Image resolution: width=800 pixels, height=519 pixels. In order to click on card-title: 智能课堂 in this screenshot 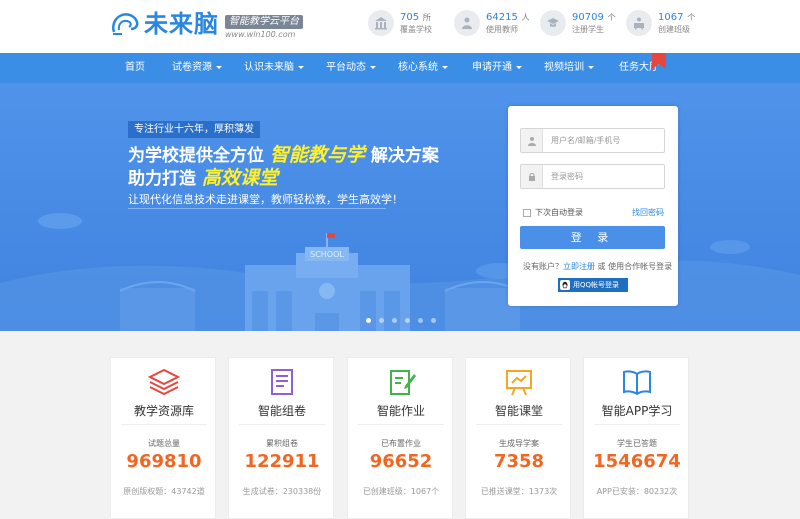, I will do `click(518, 411)`.